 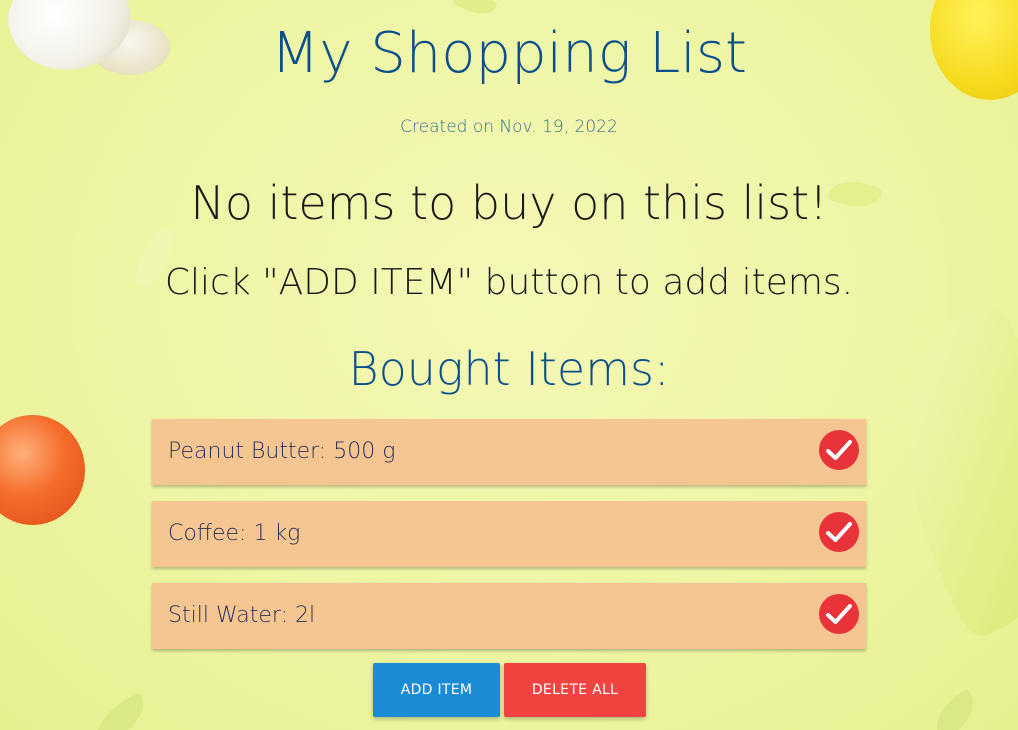 I want to click on bought-item: Peanut Butter: 500 g, so click(x=509, y=452).